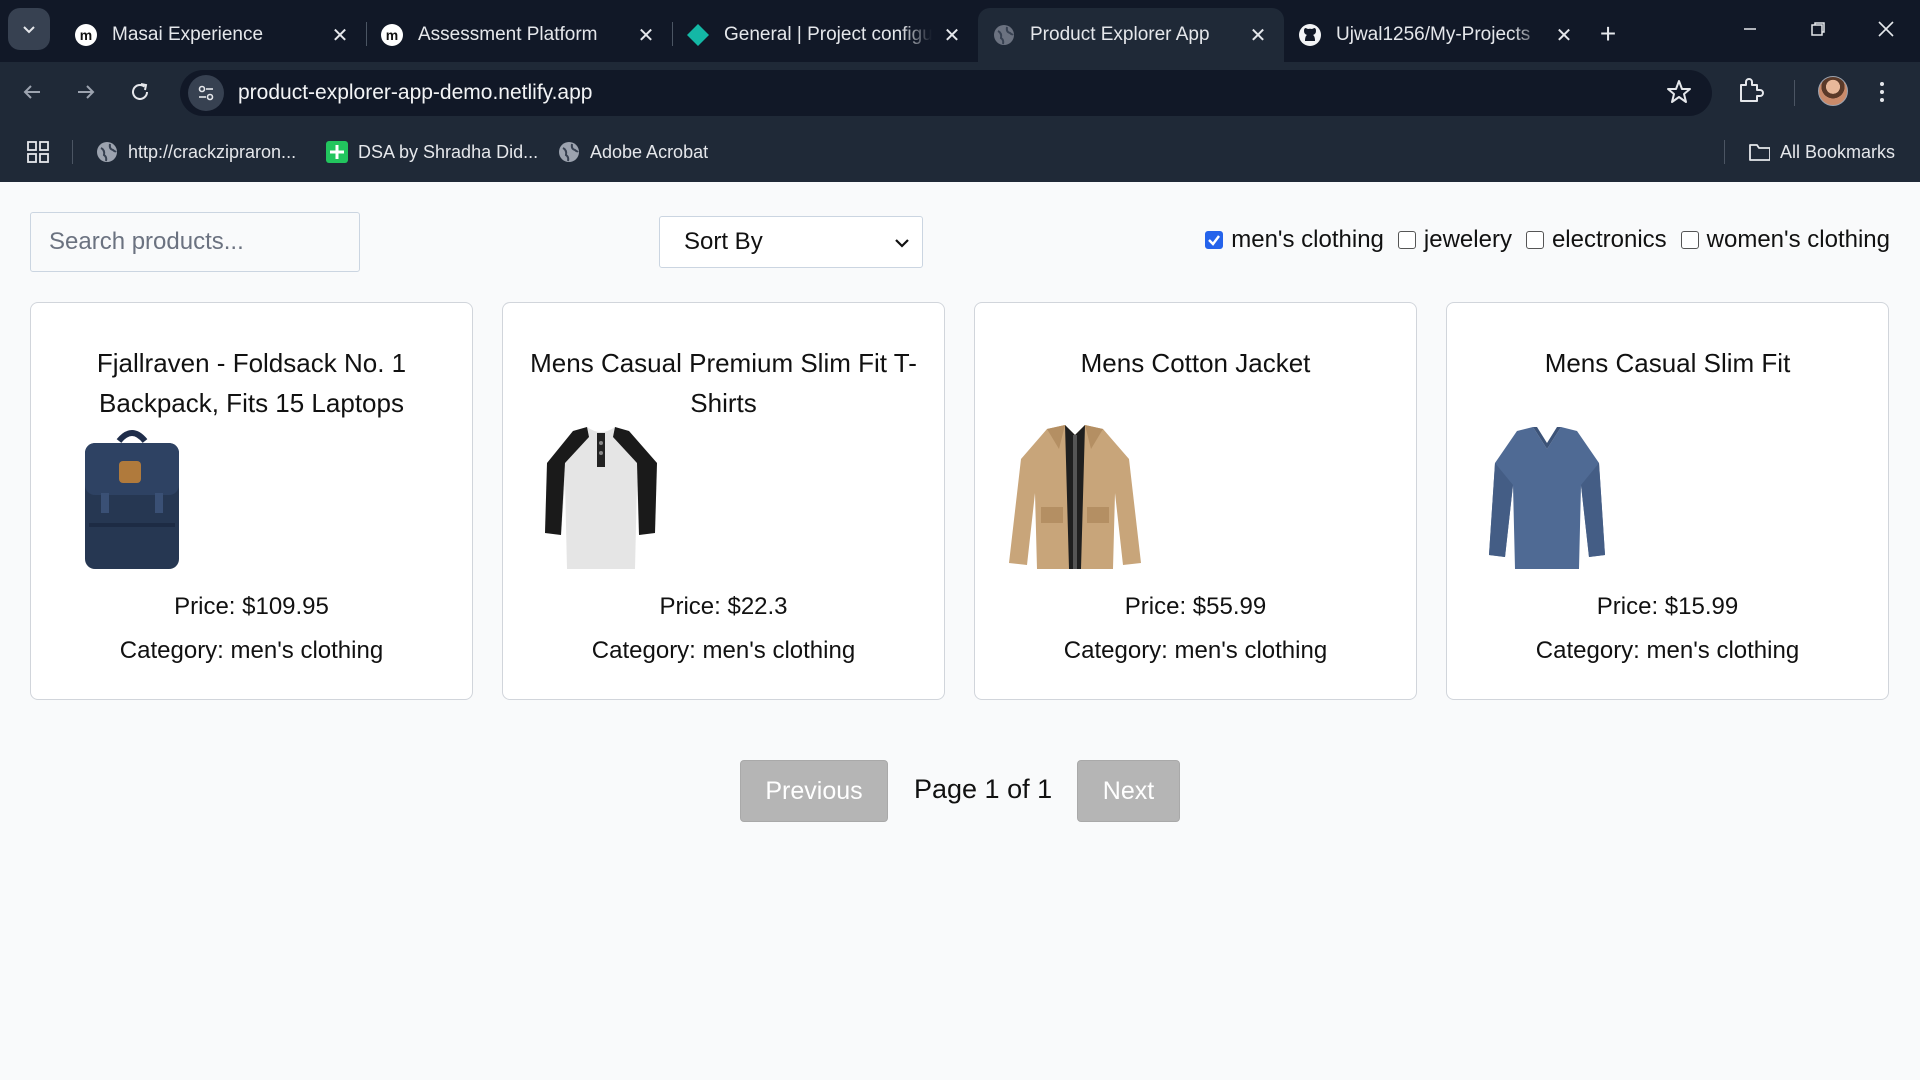 The height and width of the screenshot is (1080, 1920). I want to click on previous-button: Previous, so click(814, 791).